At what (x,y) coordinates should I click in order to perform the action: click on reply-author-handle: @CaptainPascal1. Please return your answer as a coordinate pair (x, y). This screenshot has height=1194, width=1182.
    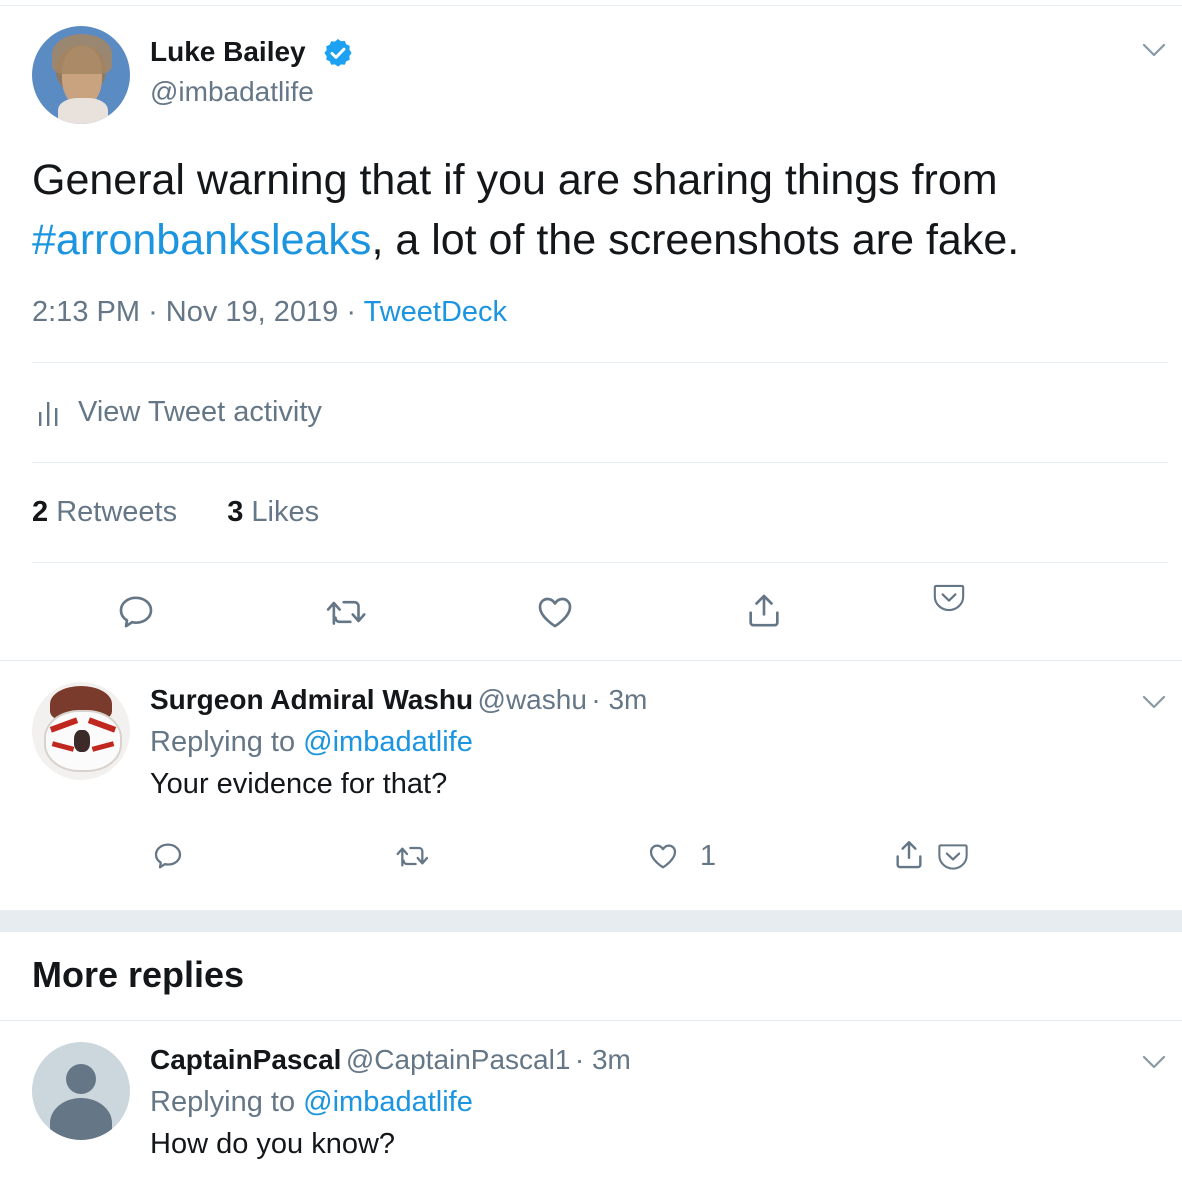
    Looking at the image, I should click on (458, 1059).